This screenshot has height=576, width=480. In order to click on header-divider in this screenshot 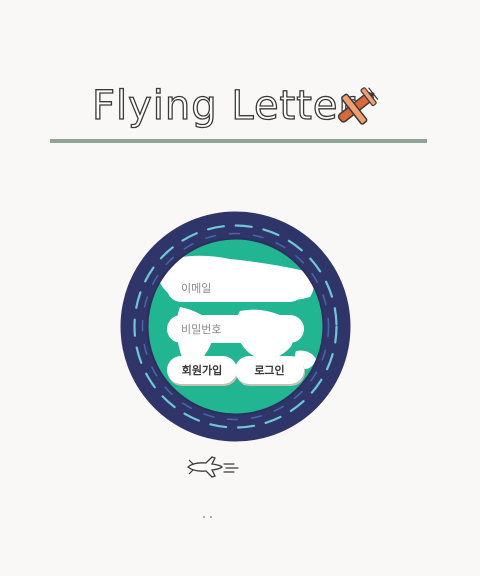, I will do `click(238, 141)`.